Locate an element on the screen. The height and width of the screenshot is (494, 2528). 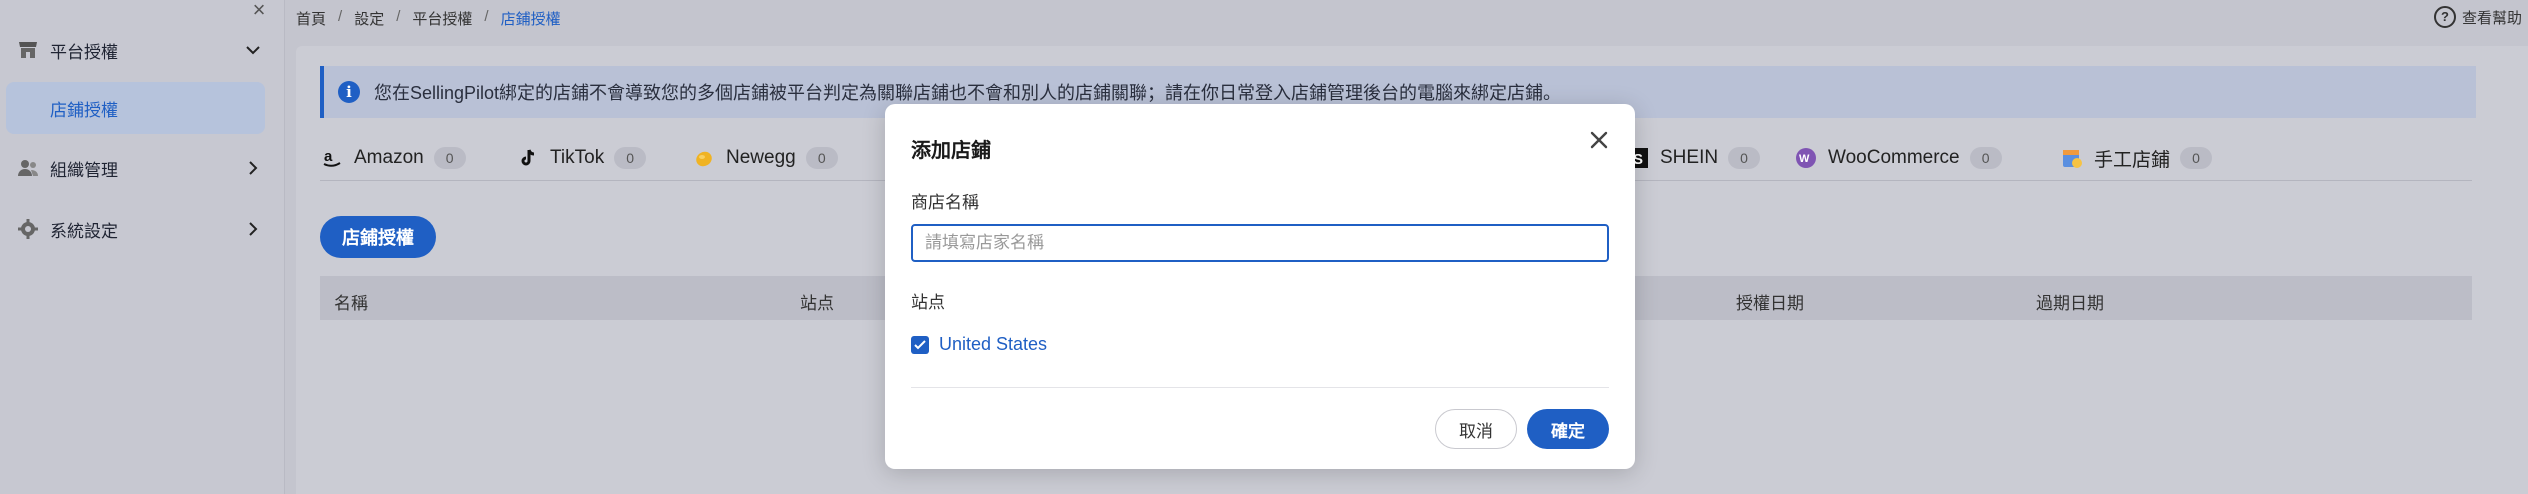
site-label: 站点 is located at coordinates (928, 302).